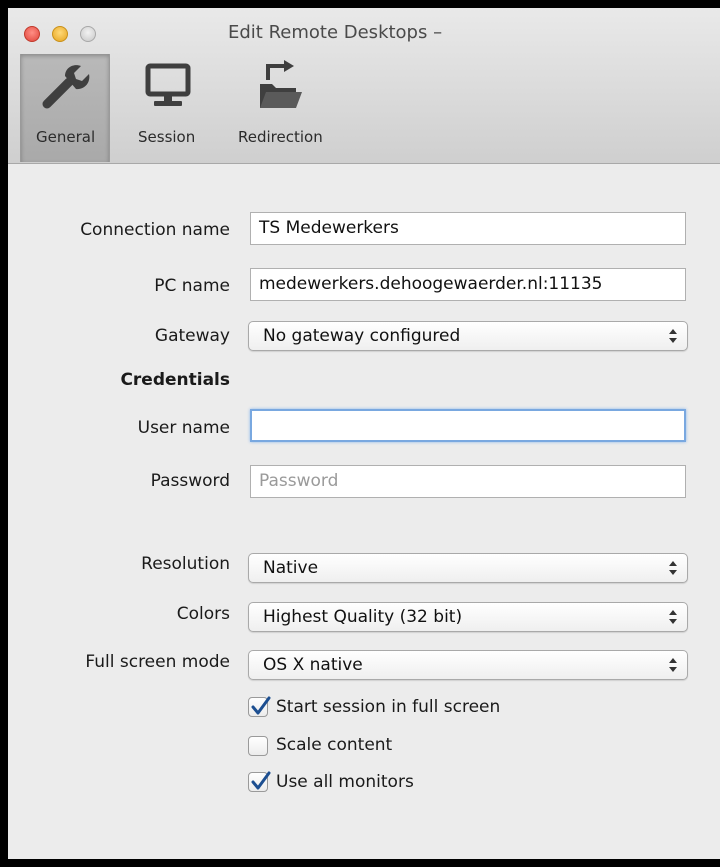  What do you see at coordinates (203, 614) in the screenshot?
I see `colors-label: Colors` at bounding box center [203, 614].